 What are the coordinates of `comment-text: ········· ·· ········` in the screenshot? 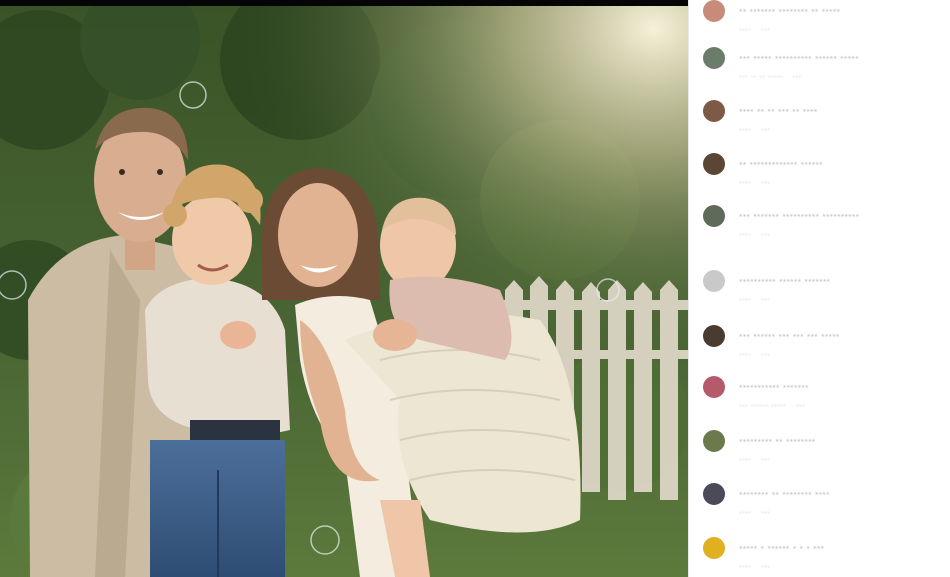 It's located at (777, 440).